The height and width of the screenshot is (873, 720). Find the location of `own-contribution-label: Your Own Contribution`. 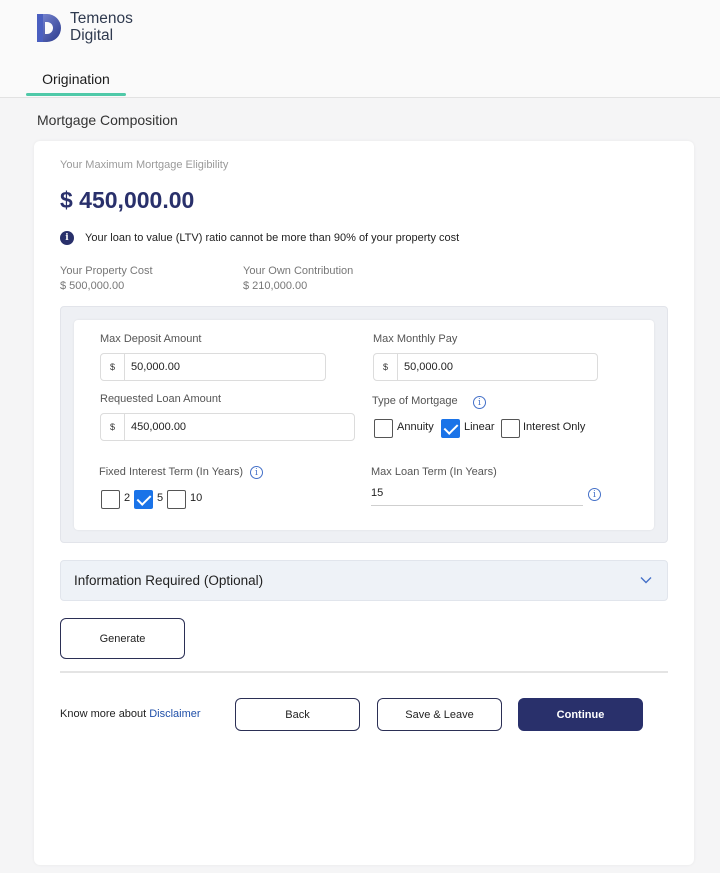

own-contribution-label: Your Own Contribution is located at coordinates (298, 271).